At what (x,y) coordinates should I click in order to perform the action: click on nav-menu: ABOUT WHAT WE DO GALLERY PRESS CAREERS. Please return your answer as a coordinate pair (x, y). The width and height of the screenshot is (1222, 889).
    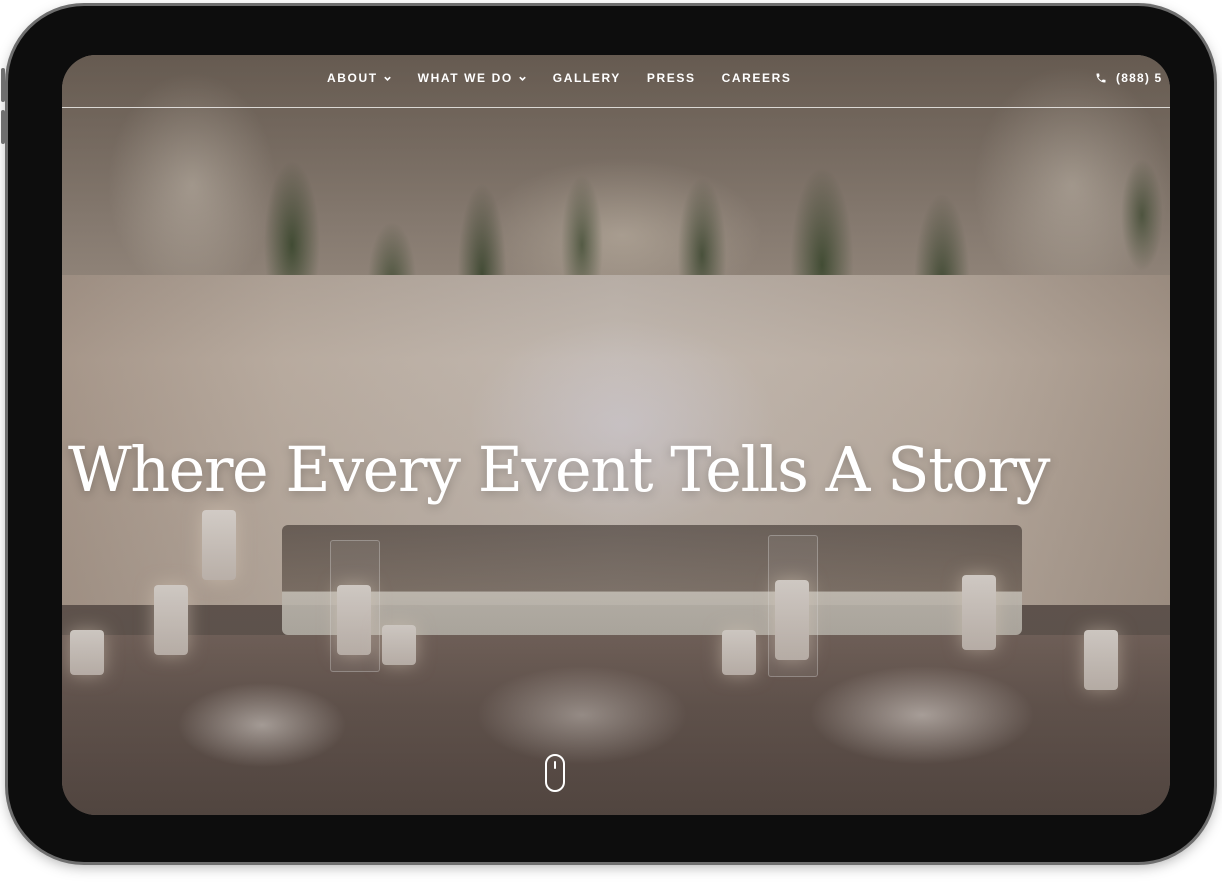
    Looking at the image, I should click on (572, 78).